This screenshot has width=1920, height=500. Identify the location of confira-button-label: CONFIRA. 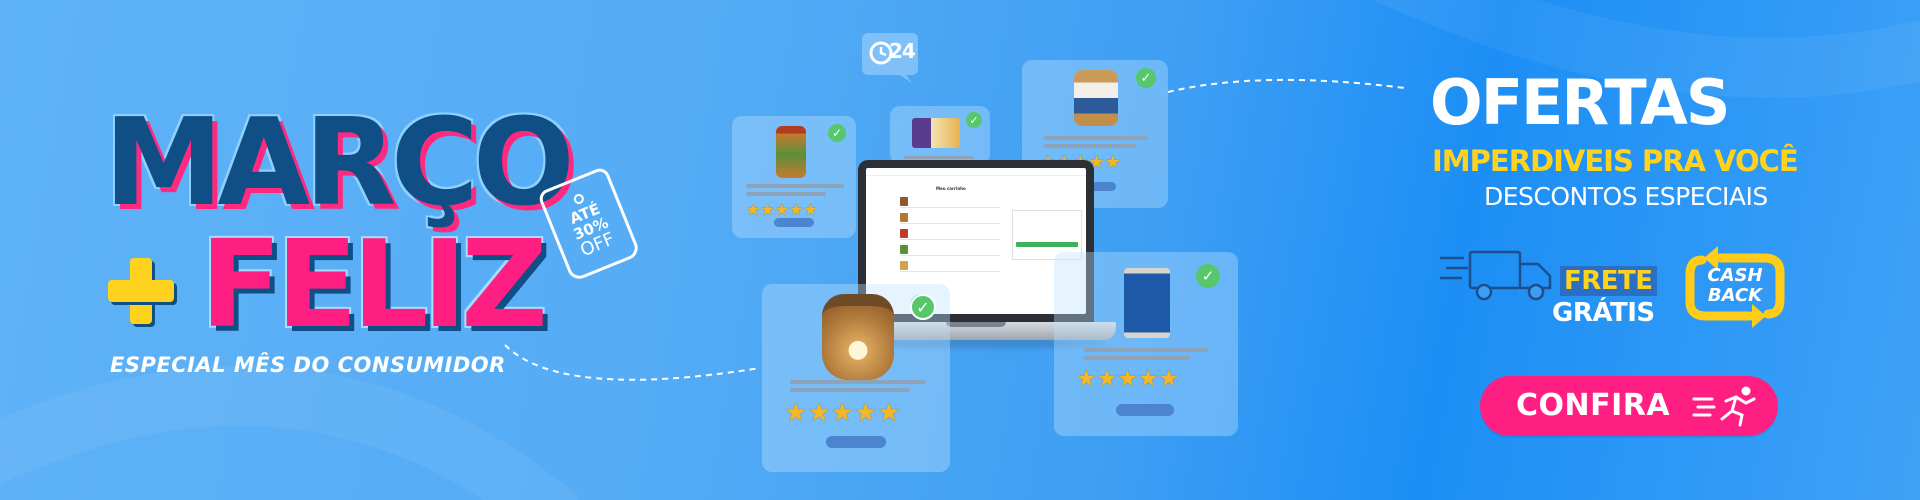
(1593, 405).